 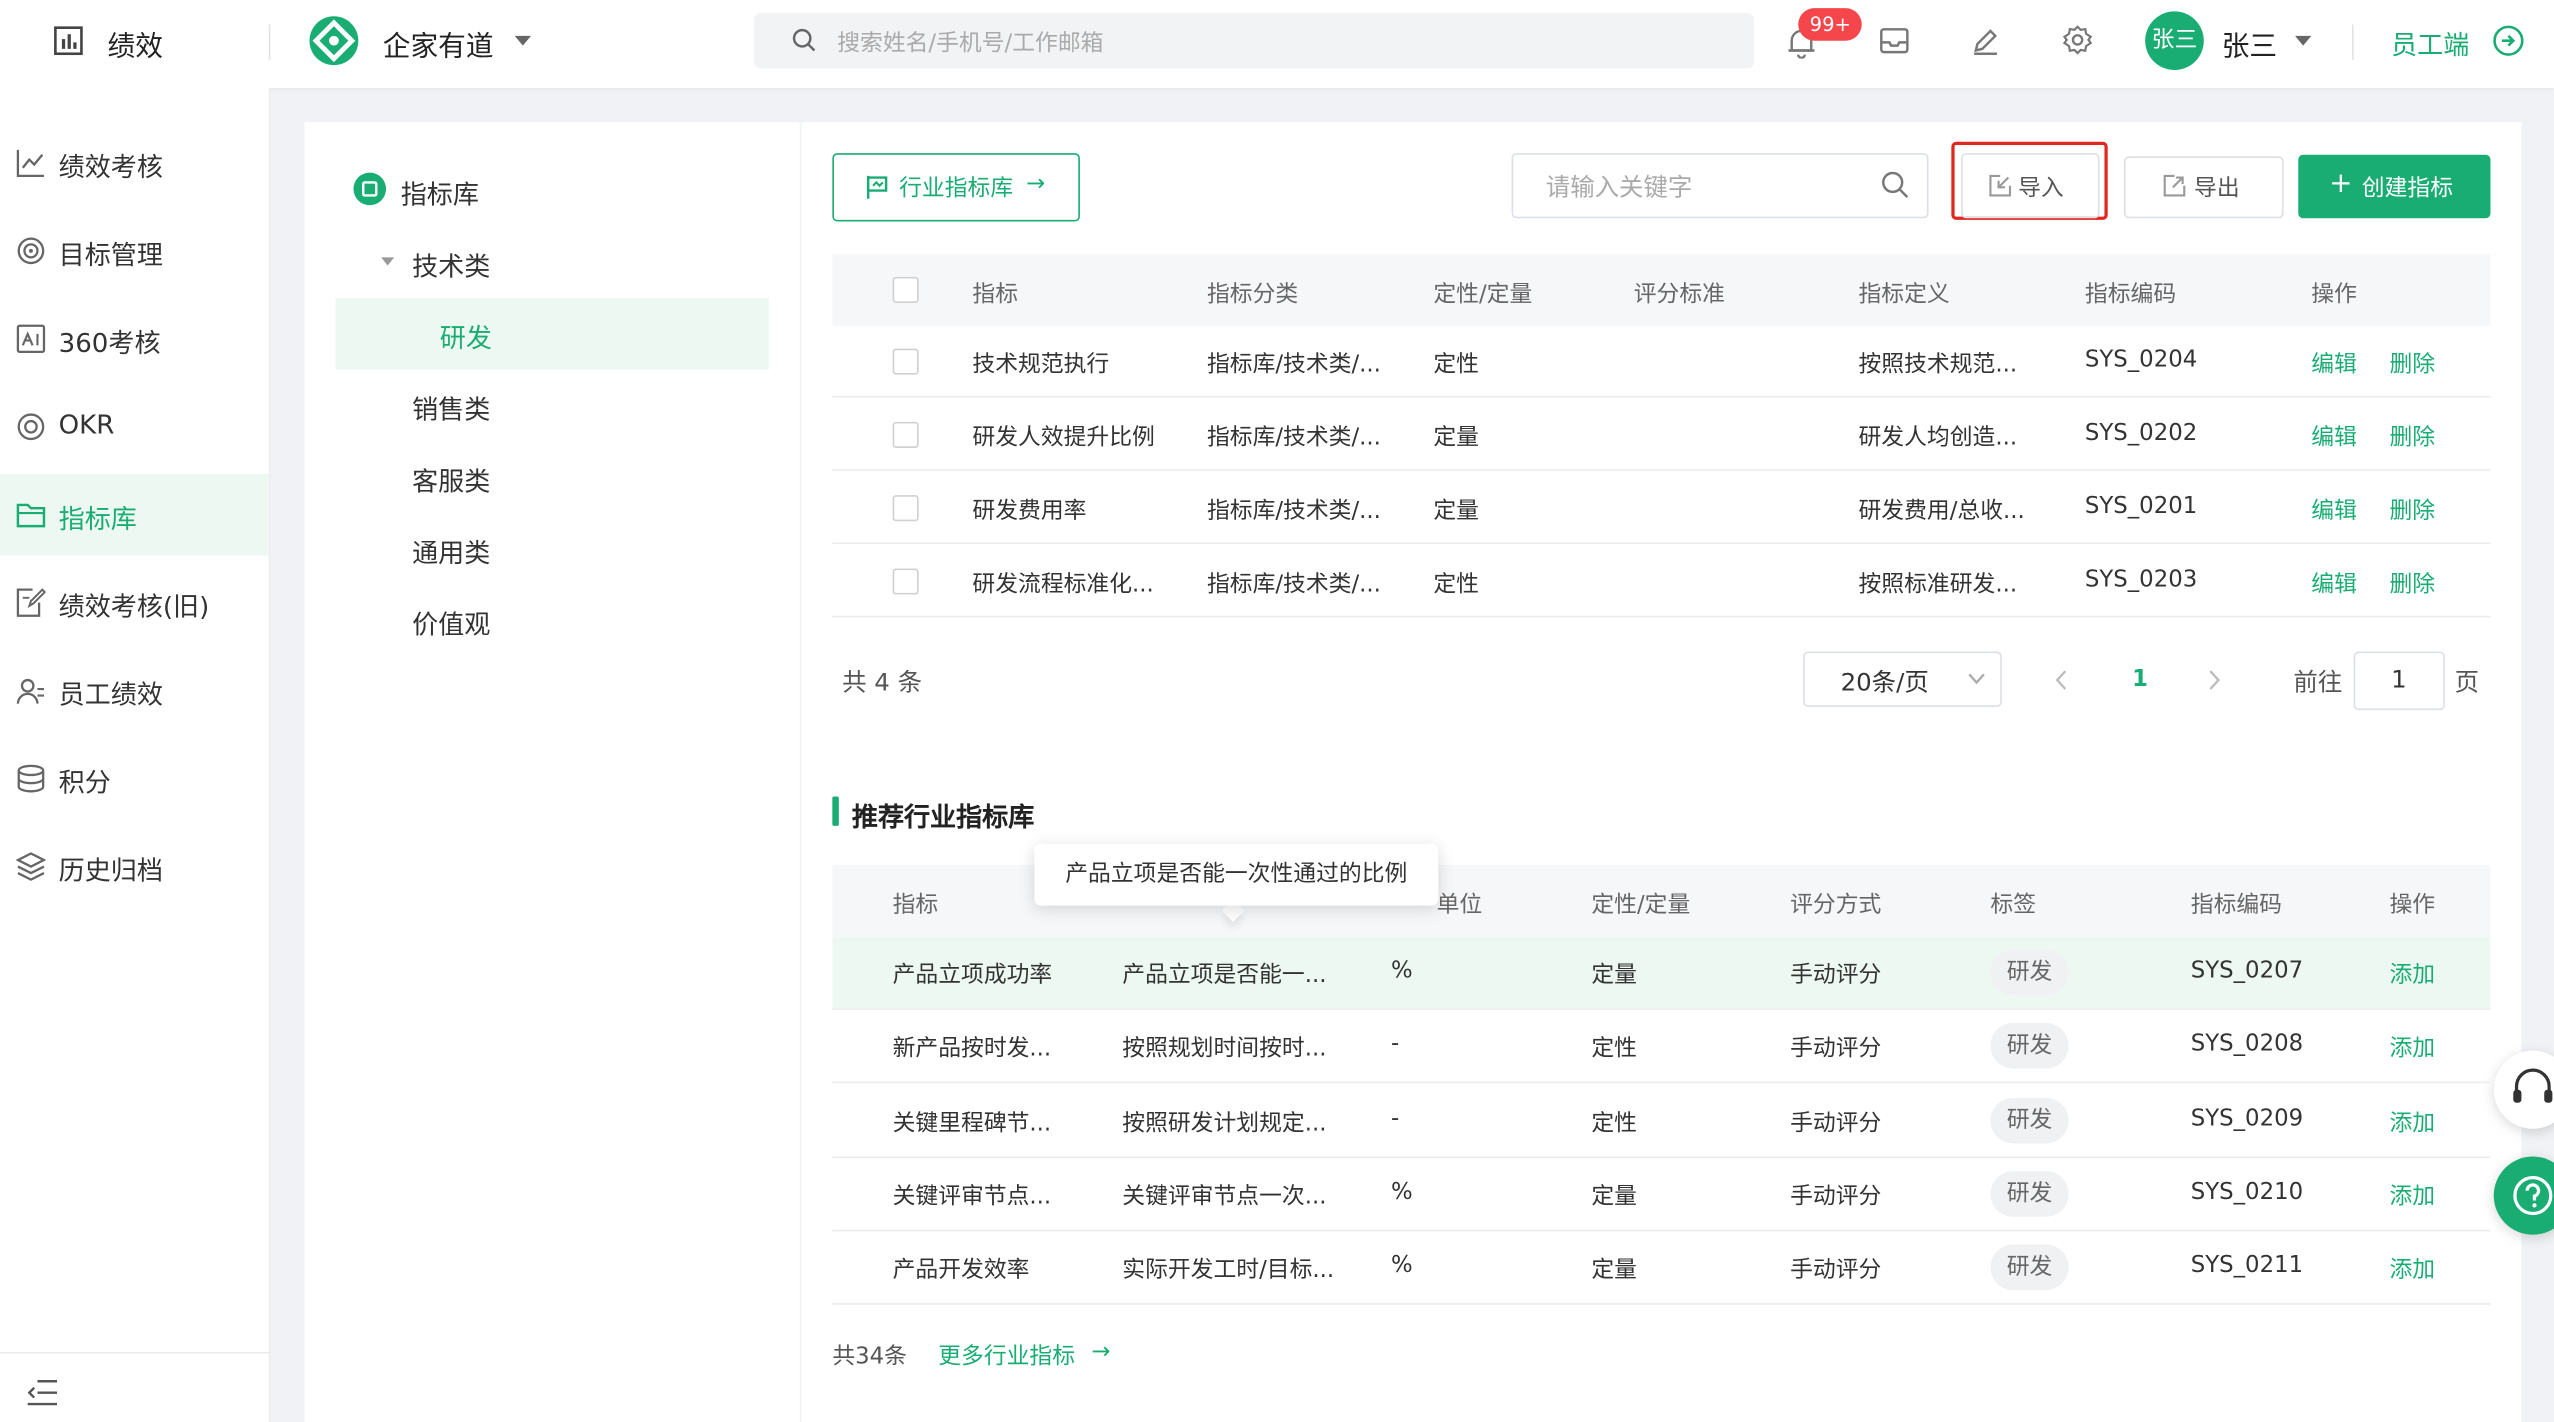 What do you see at coordinates (905, 289) in the screenshot?
I see `select-all-checkbox` at bounding box center [905, 289].